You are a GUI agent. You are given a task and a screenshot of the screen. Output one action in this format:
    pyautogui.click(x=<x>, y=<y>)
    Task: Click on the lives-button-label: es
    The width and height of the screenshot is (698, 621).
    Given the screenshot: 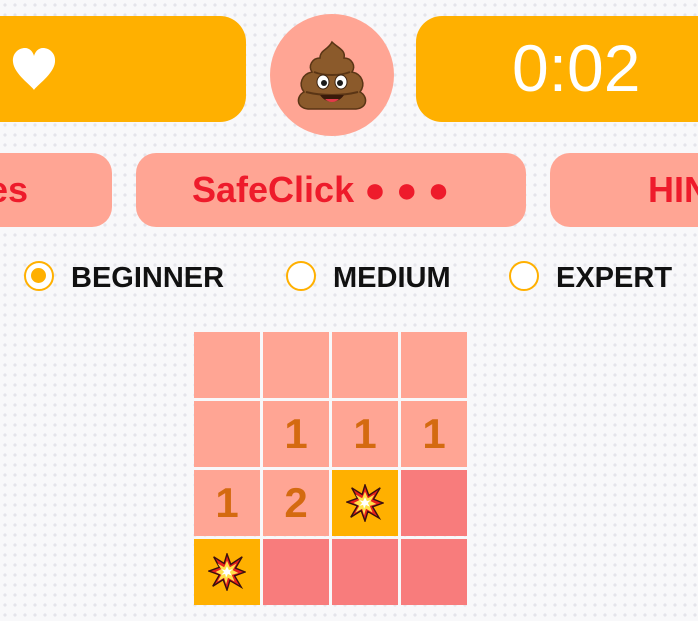 What is the action you would take?
    pyautogui.click(x=14, y=189)
    